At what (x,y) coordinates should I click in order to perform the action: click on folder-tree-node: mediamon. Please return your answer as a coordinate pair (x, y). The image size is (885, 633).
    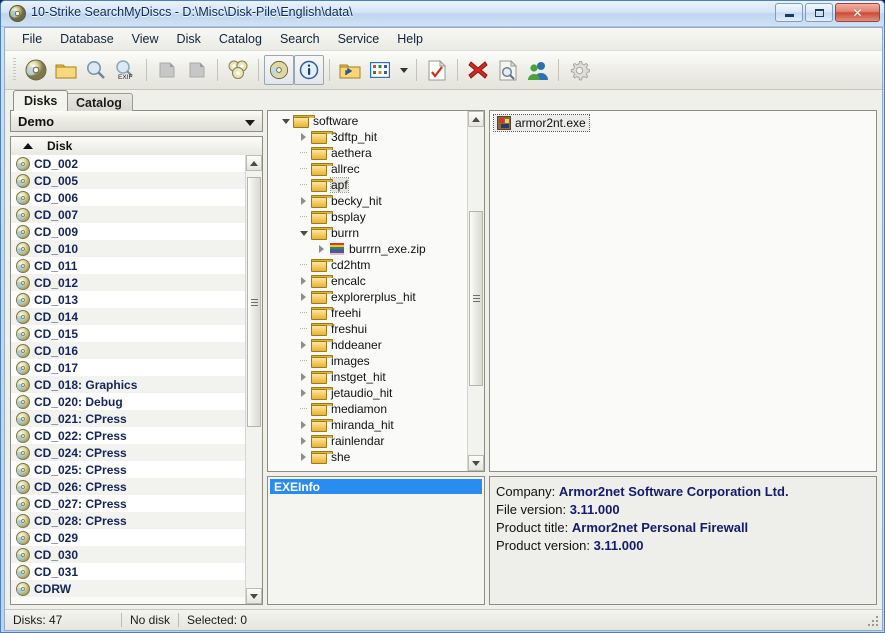
    Looking at the image, I should click on (367, 409).